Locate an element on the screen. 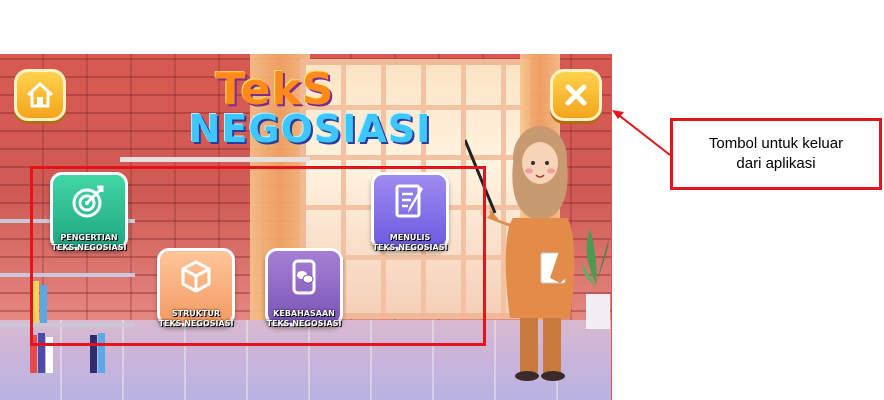  home-icon is located at coordinates (40, 95).